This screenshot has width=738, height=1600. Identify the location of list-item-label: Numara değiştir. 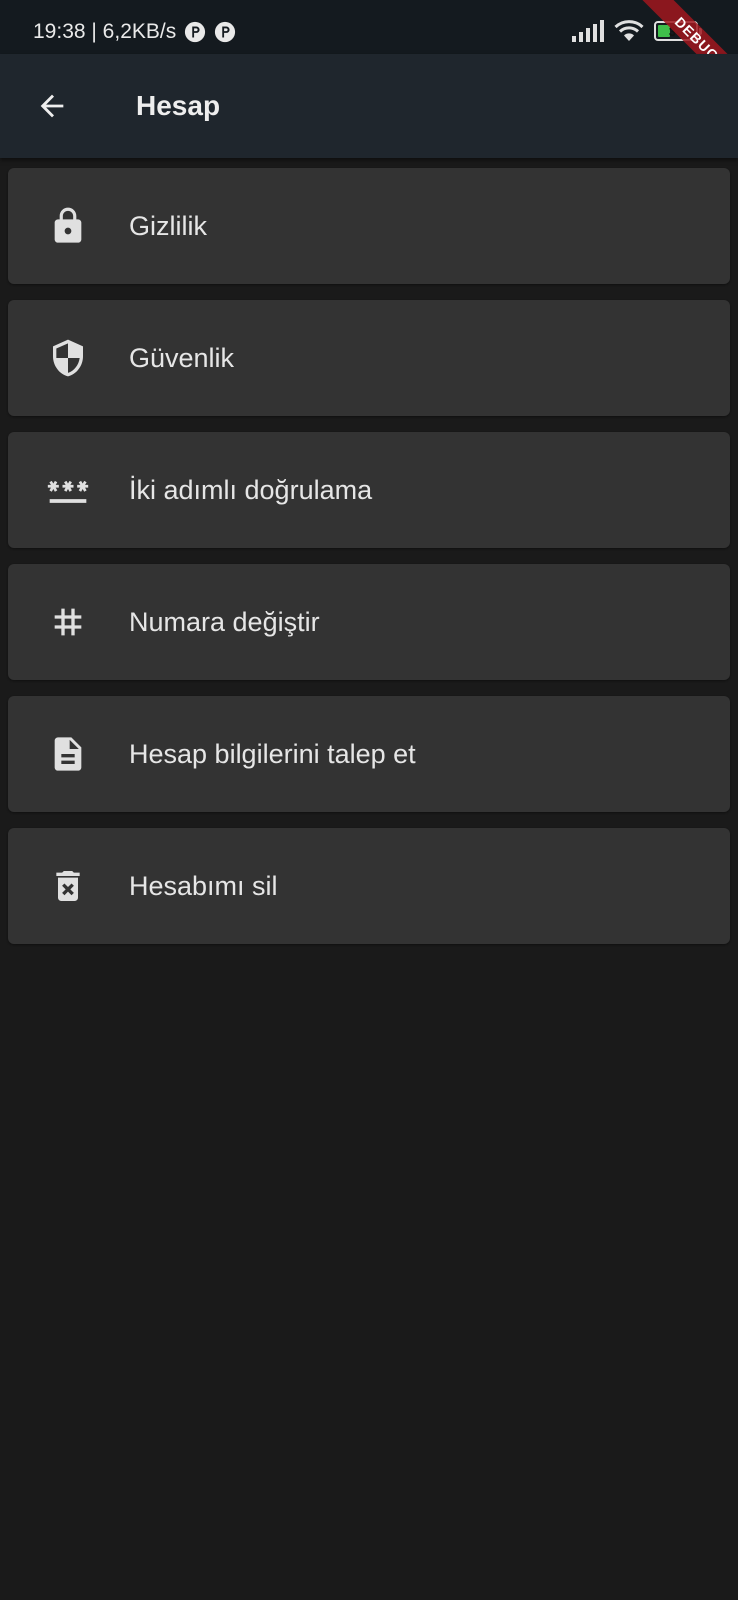
(224, 621).